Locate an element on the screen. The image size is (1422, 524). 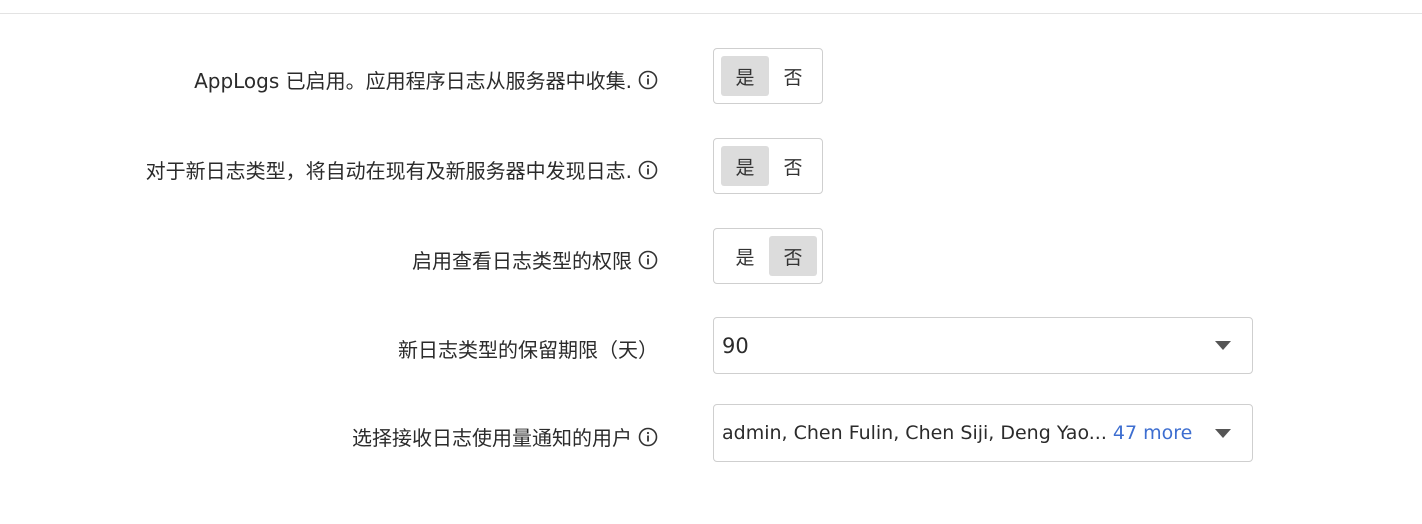
retention-days-select: 90 is located at coordinates (983, 345).